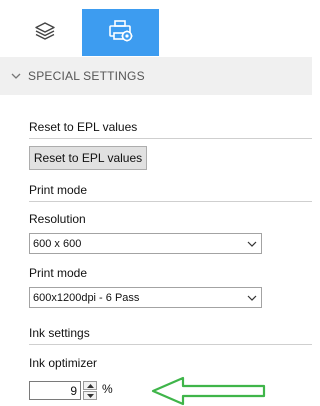  I want to click on ink-settings-label: Ink settings, so click(59, 333).